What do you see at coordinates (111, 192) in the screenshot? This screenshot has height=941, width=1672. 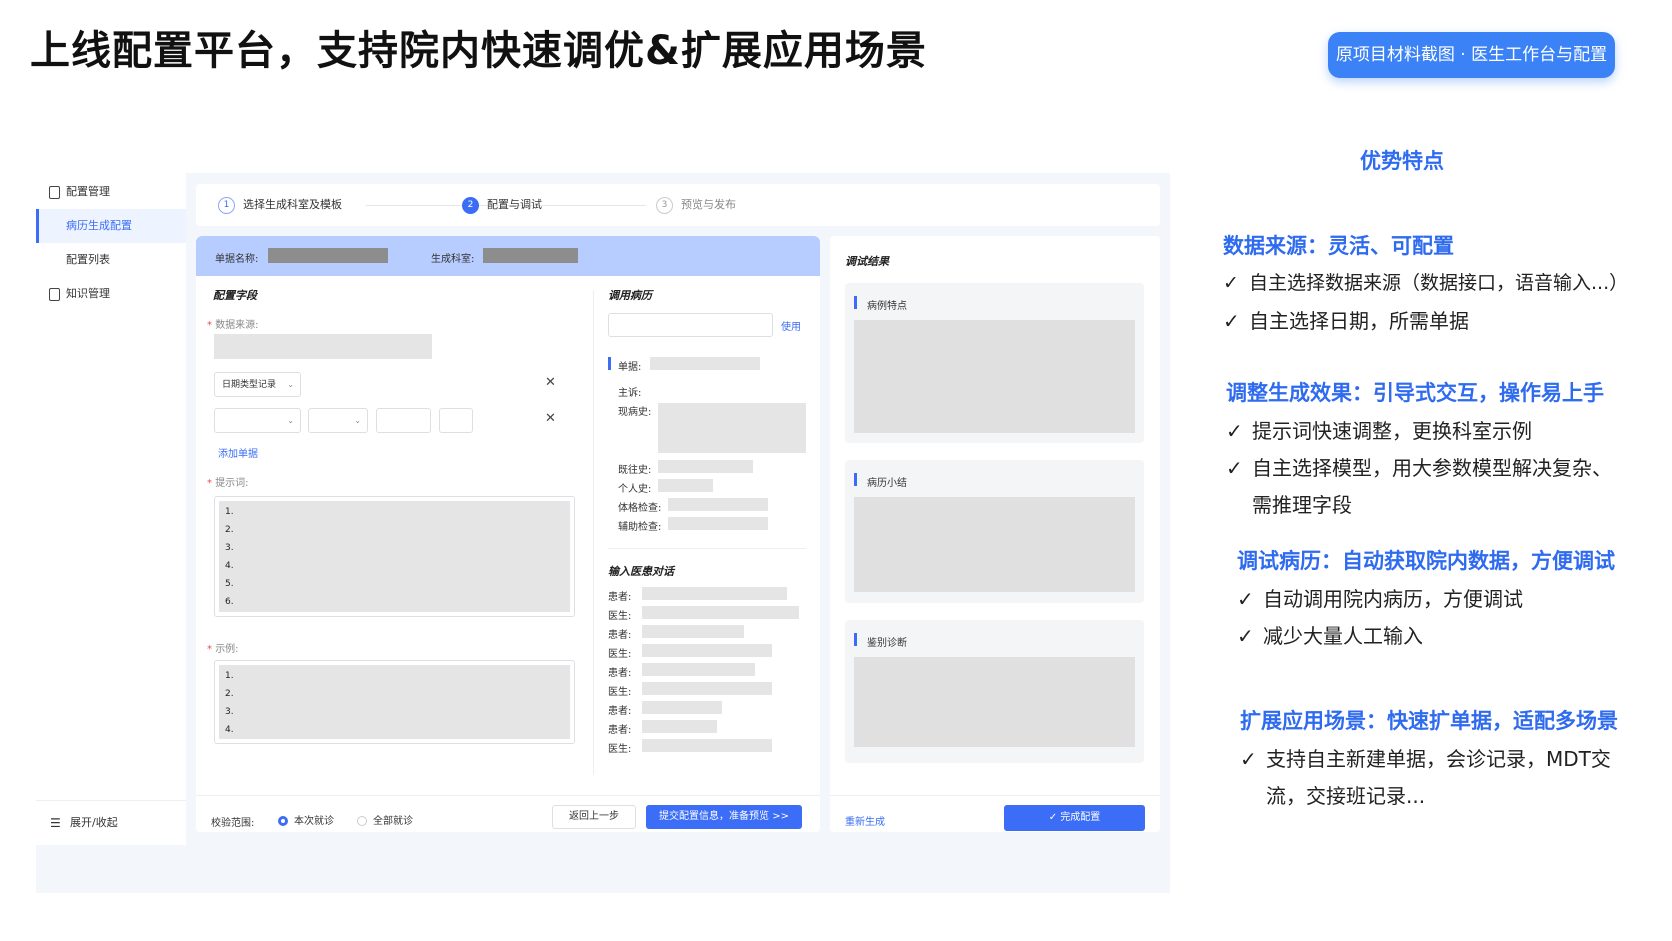 I see `sidebar-item-config-management: 配置管理` at bounding box center [111, 192].